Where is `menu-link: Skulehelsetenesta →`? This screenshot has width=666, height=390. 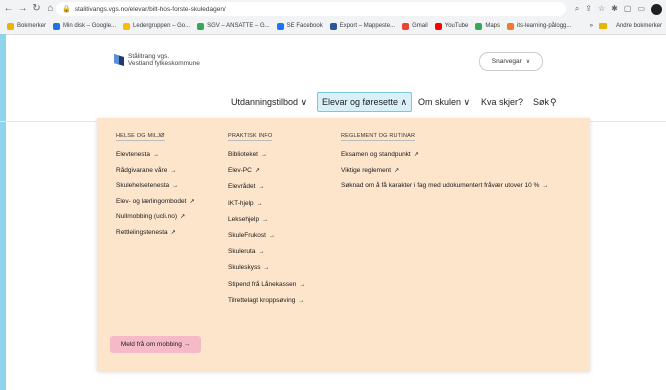 menu-link: Skulehelsetenesta → is located at coordinates (147, 186).